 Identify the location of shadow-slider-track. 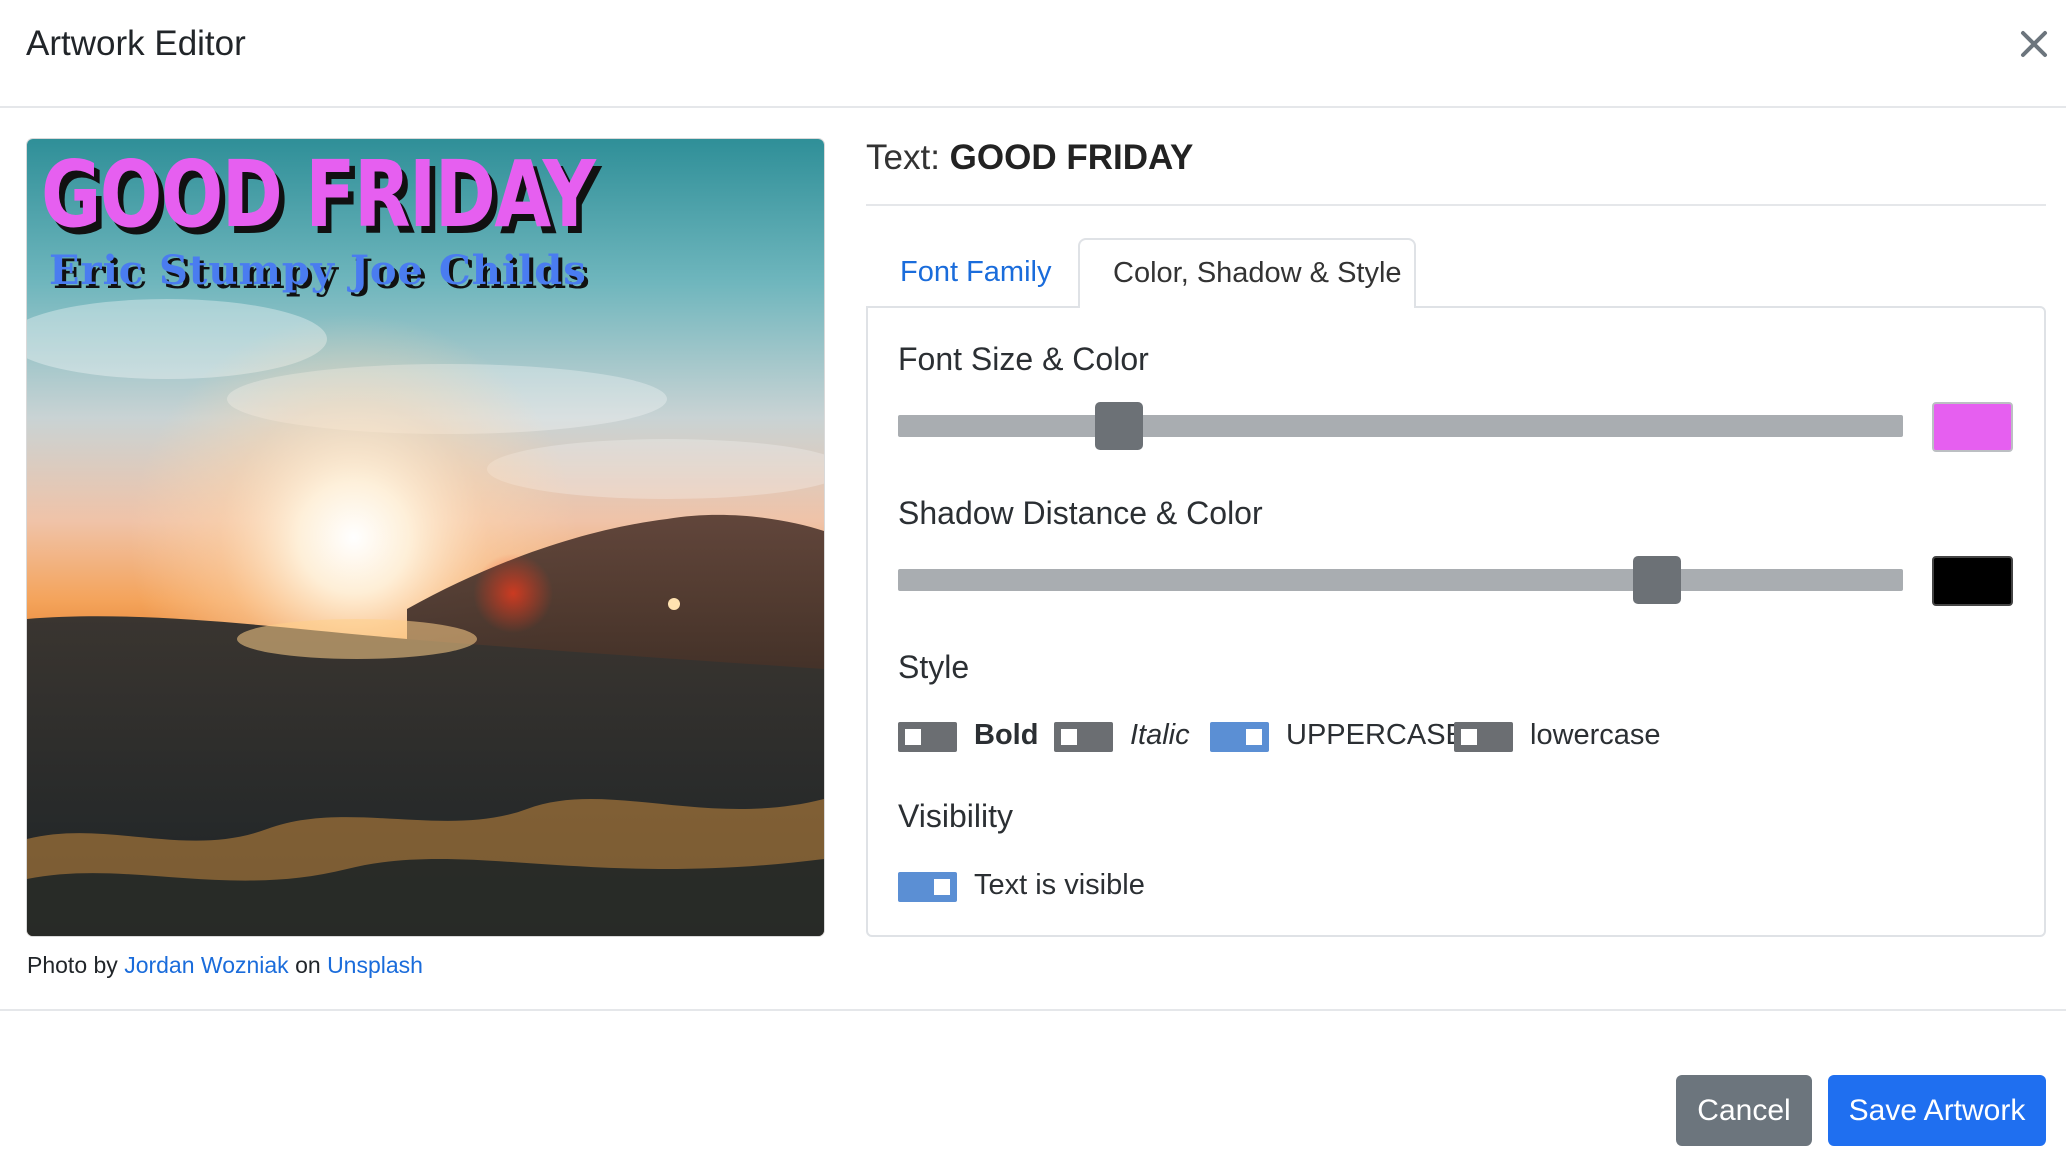
(1400, 580).